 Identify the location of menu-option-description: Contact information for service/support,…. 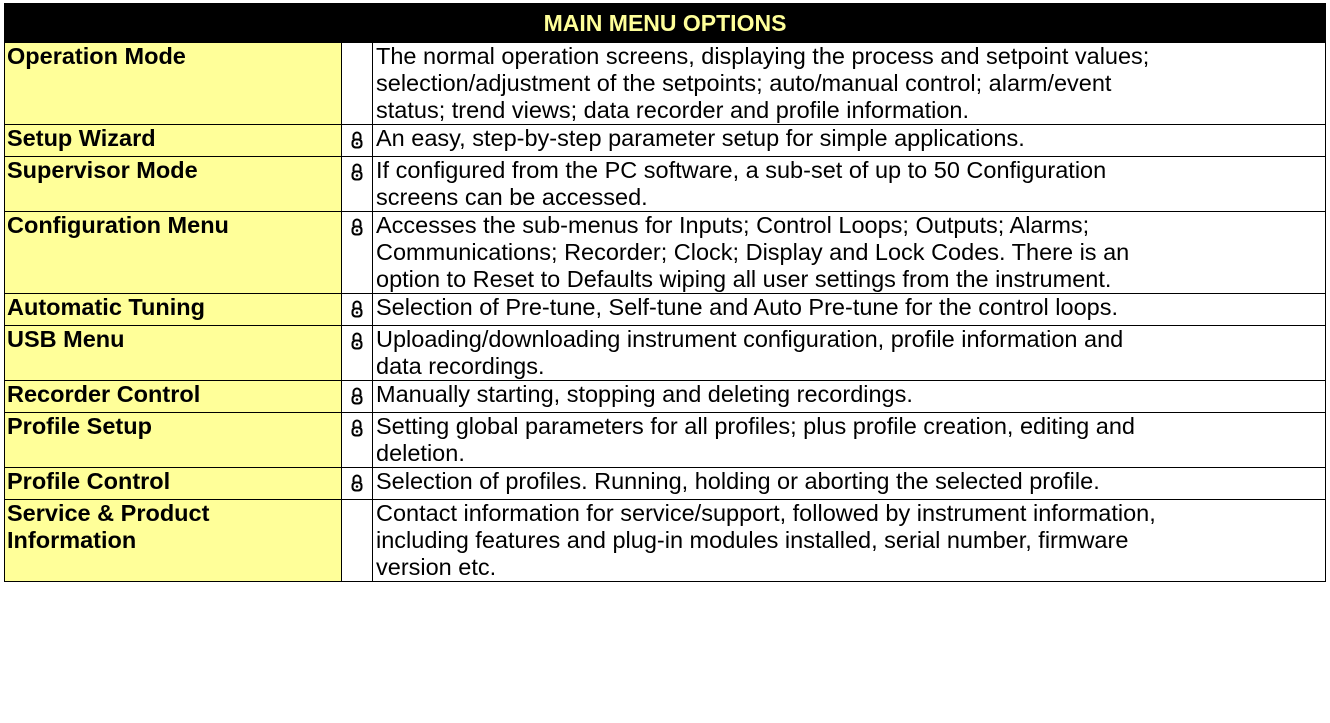
(849, 540).